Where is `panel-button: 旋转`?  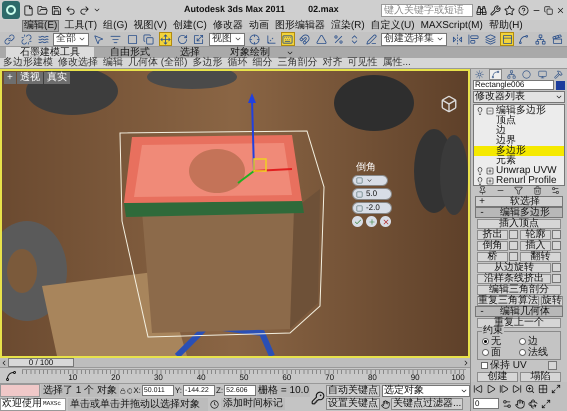 panel-button: 旋转 is located at coordinates (552, 301).